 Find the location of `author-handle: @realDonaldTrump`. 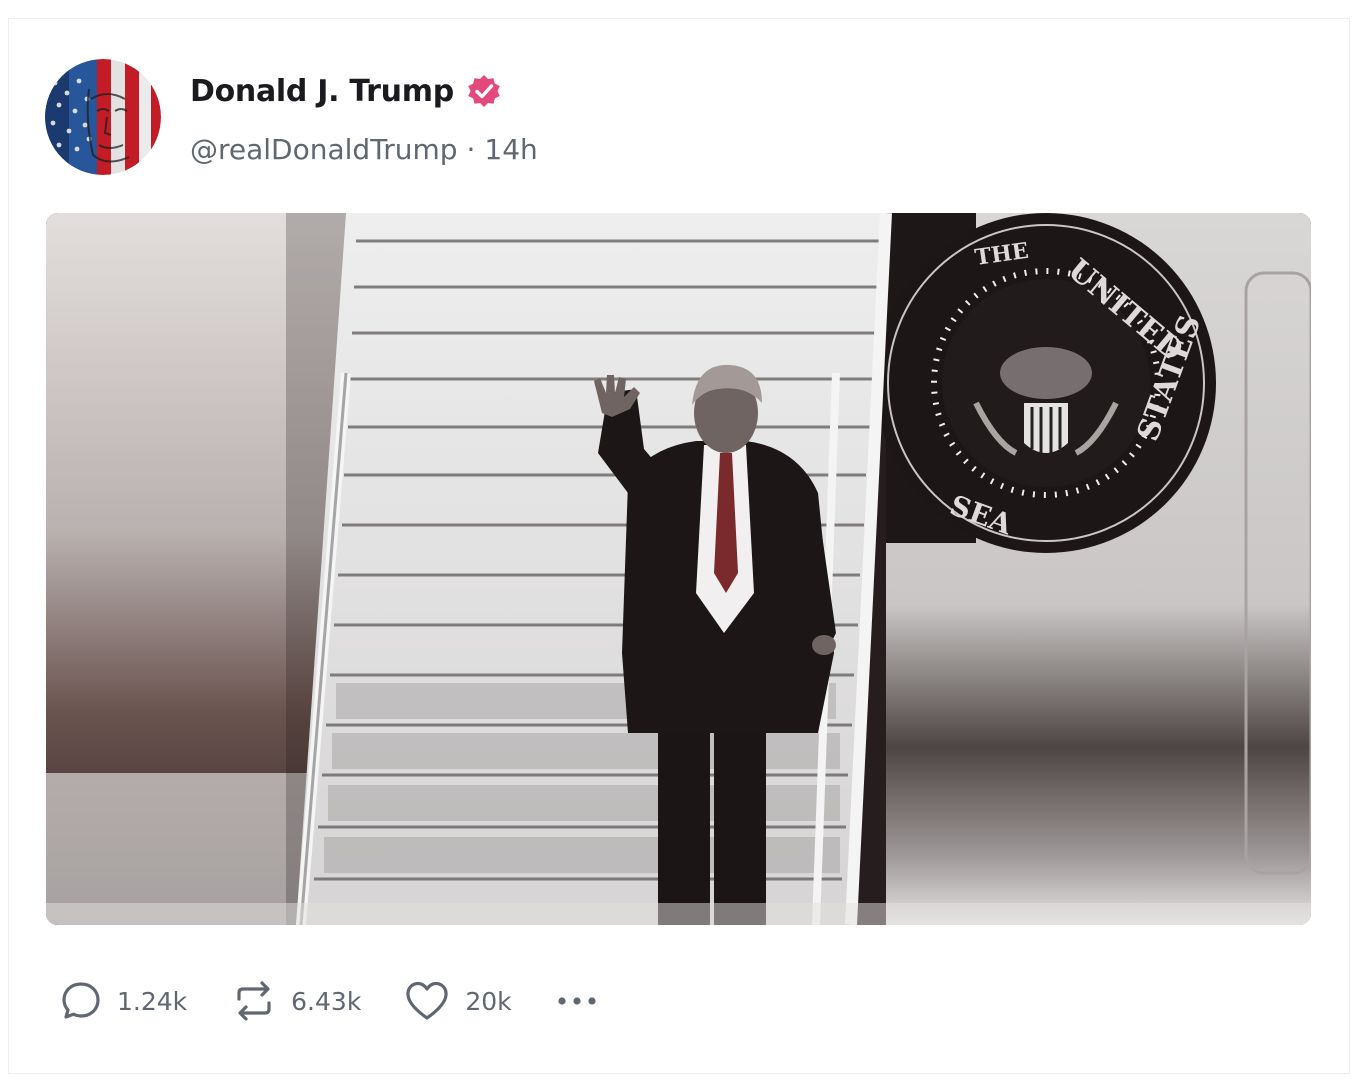

author-handle: @realDonaldTrump is located at coordinates (324, 149).